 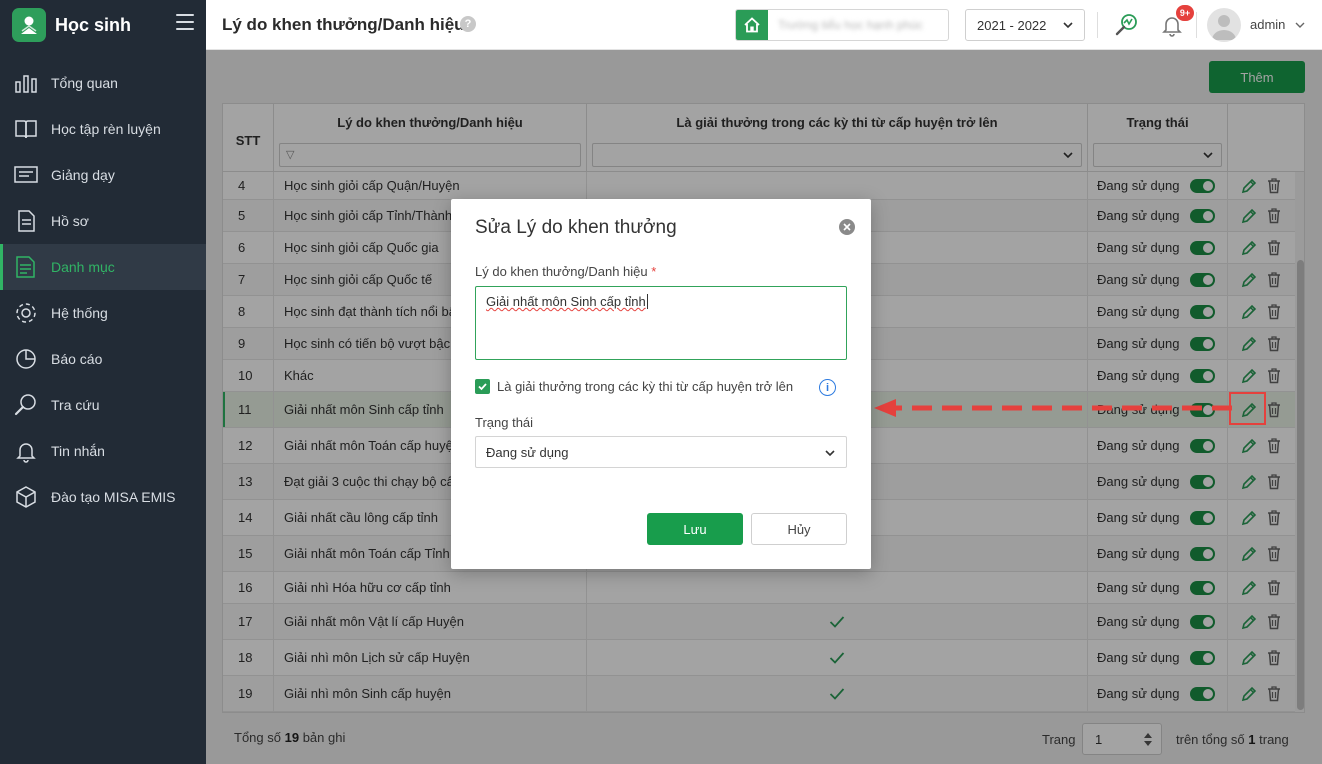 I want to click on folder-list-icon, so click(x=26, y=267).